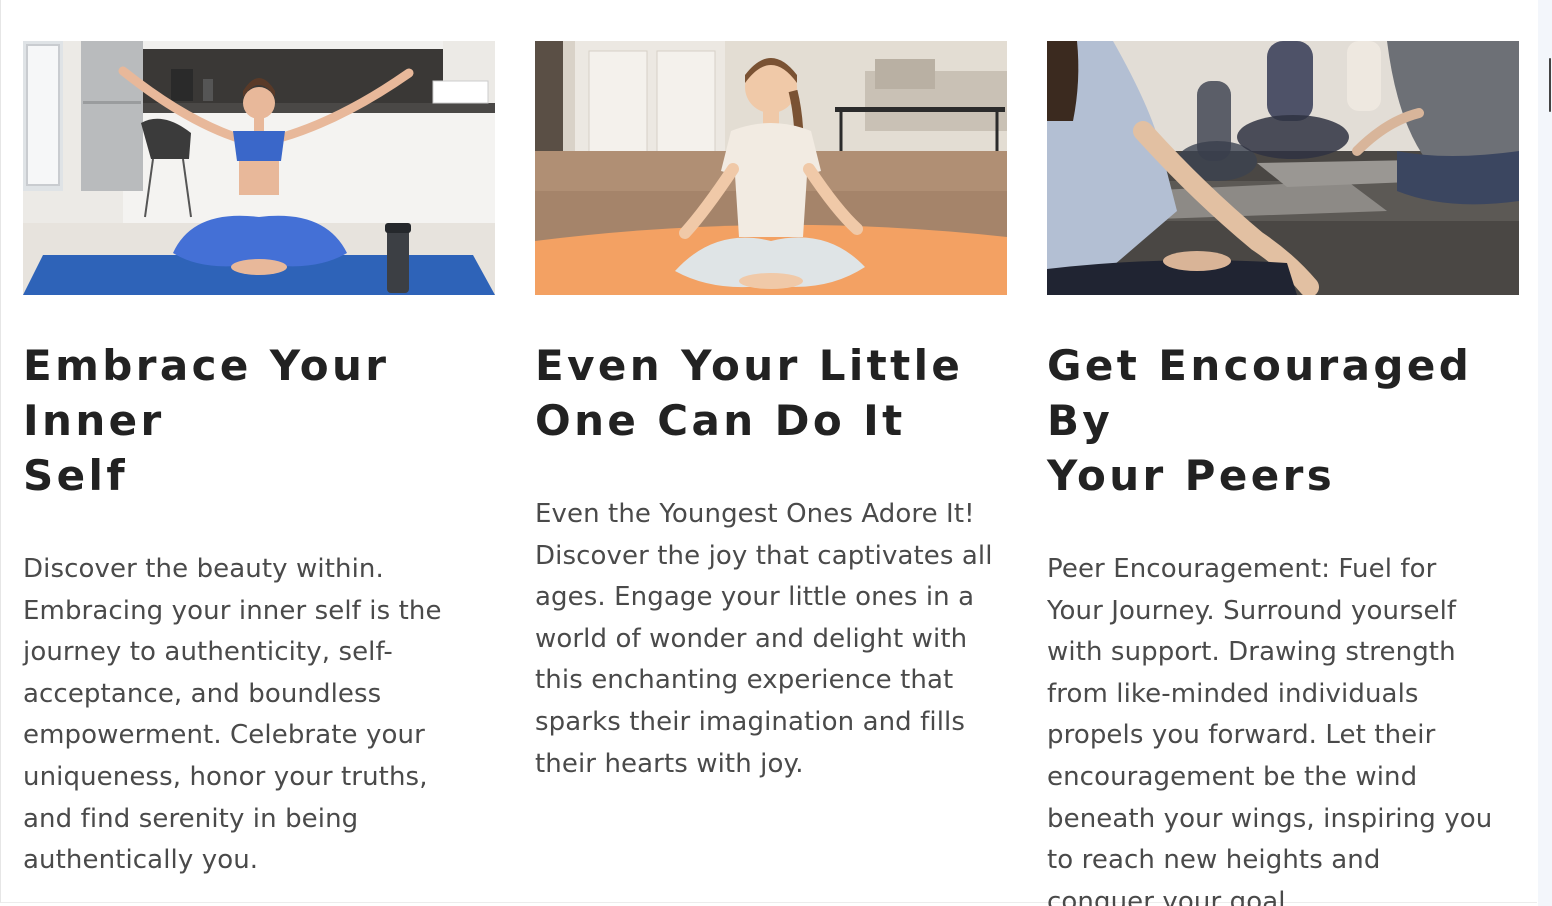  Describe the element at coordinates (755, 597) in the screenshot. I see `card-description-line: ages. Engage your little ones in a` at that location.